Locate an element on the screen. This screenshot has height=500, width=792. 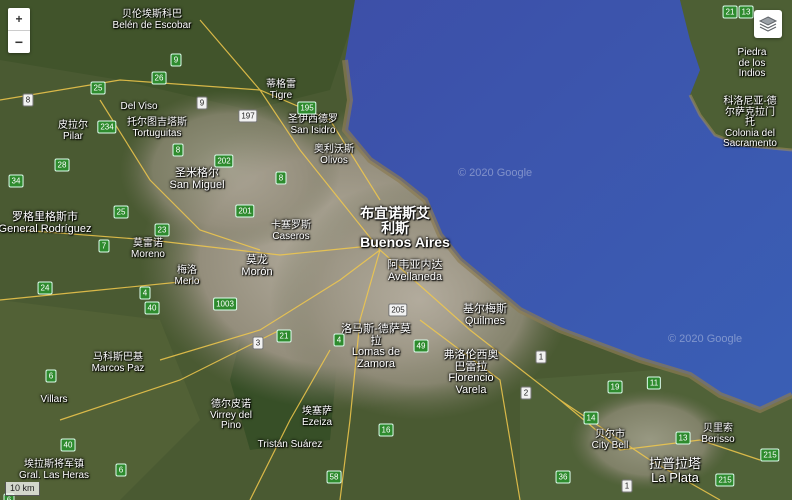
place-label: Piedra de los Indios is located at coordinates (752, 63).